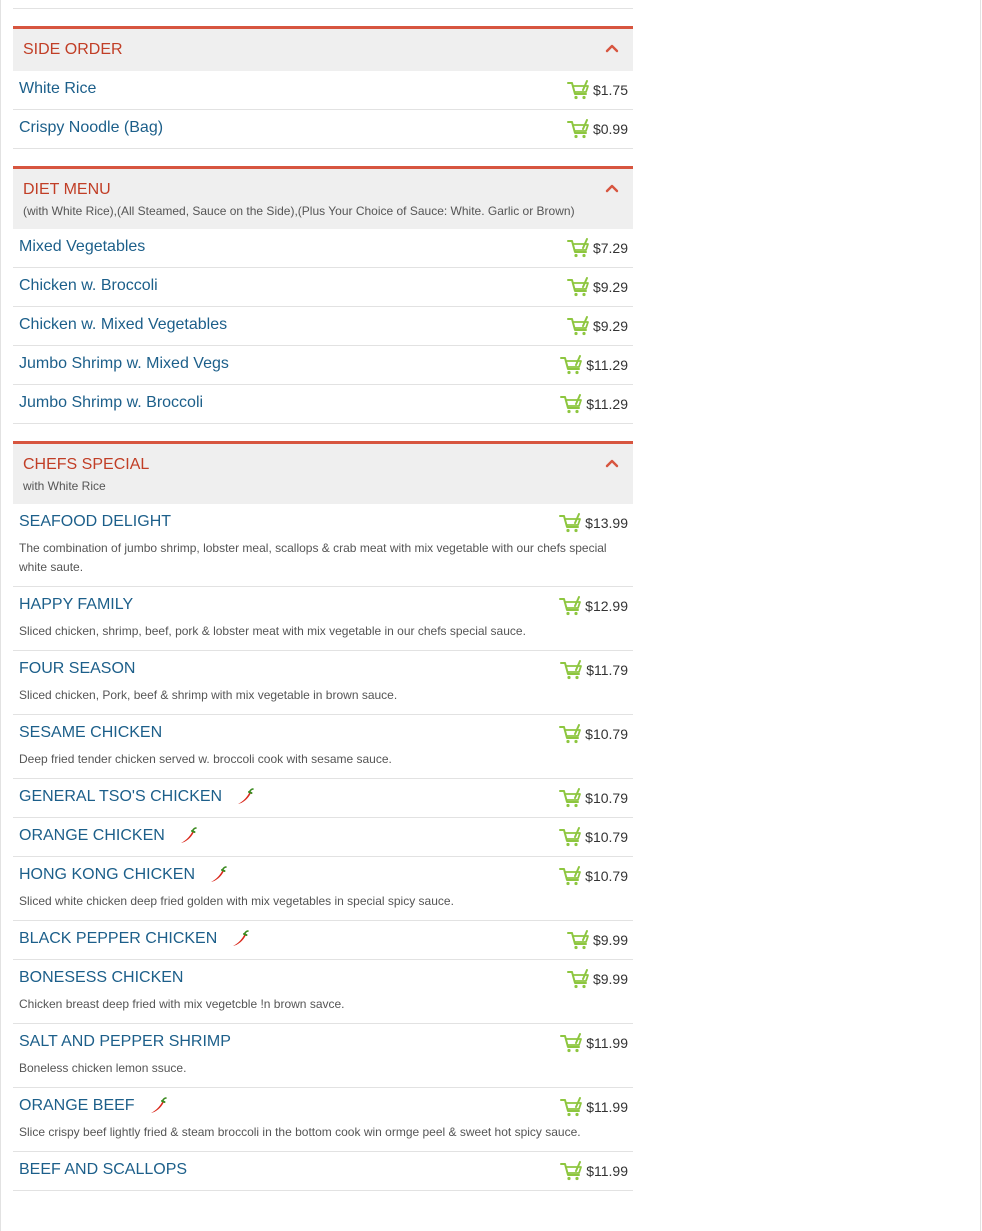  I want to click on menu-item-name: Mixed Vegetables, so click(82, 247).